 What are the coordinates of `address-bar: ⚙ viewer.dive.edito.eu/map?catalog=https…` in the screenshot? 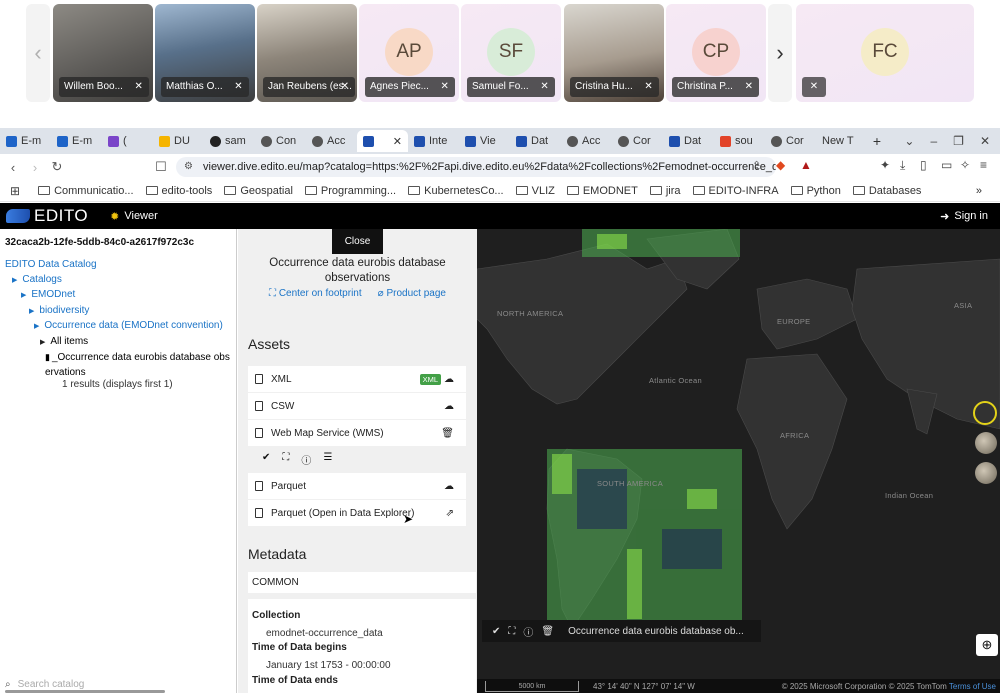 It's located at (476, 167).